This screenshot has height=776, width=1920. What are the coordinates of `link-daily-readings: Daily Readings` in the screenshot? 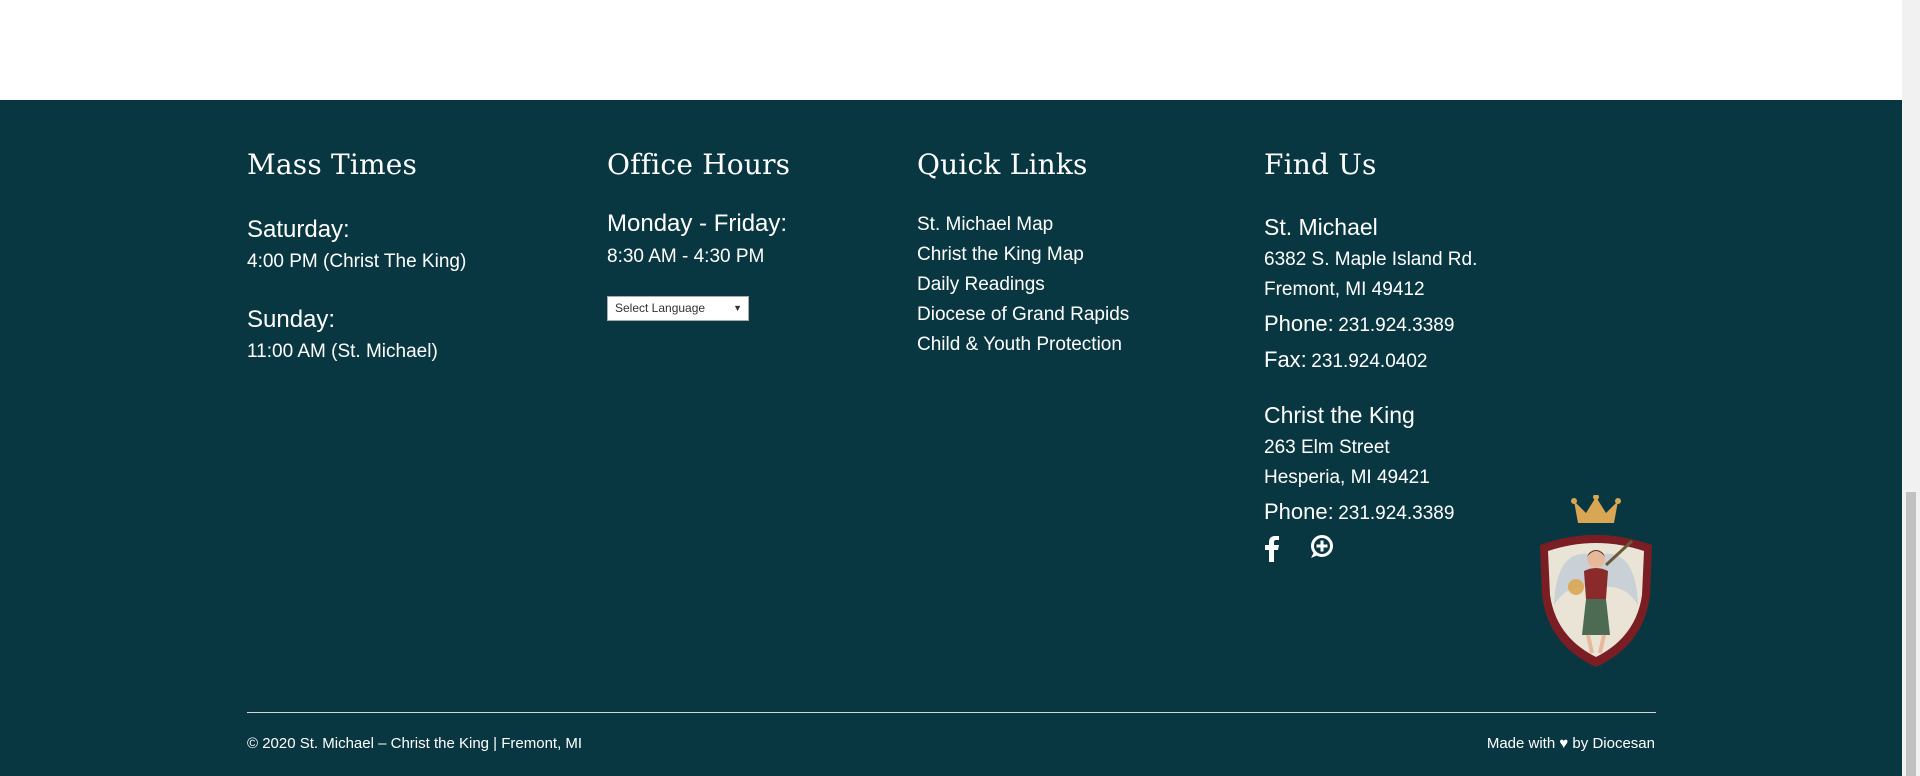 It's located at (981, 285).